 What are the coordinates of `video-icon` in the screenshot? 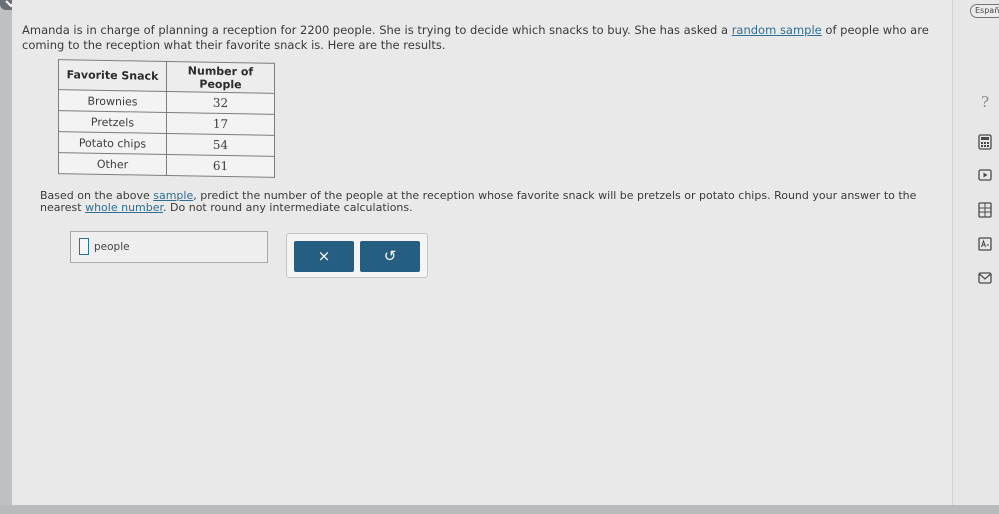 It's located at (985, 176).